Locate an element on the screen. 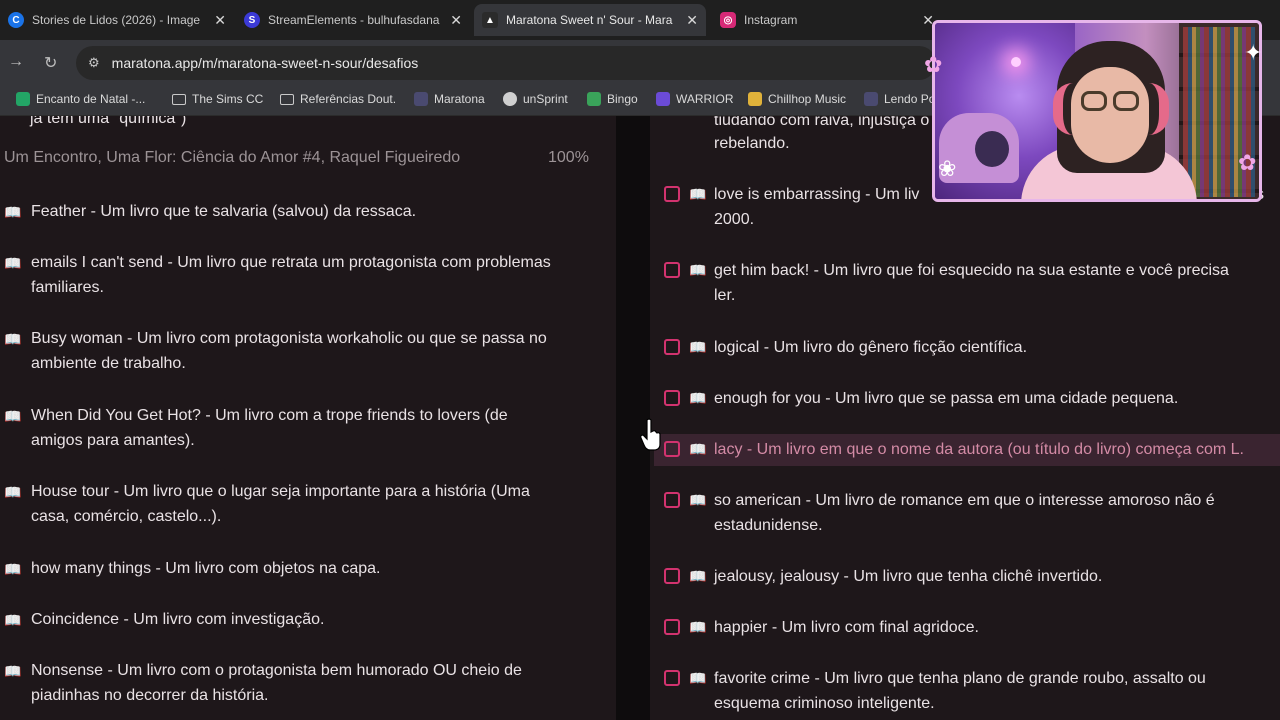 This screenshot has width=1280, height=720. bookmark-lendo: Lendo Po is located at coordinates (899, 99).